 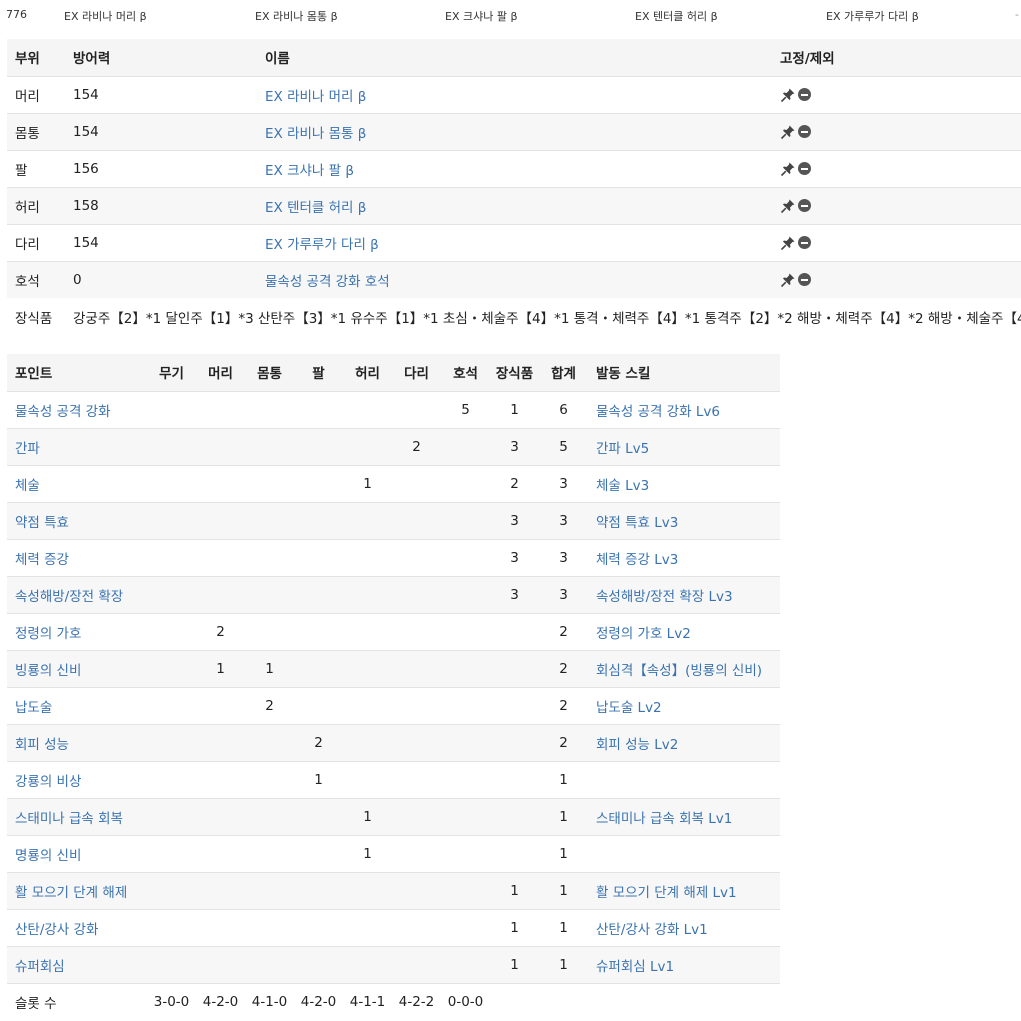 What do you see at coordinates (269, 374) in the screenshot?
I see `header-body: 몸통` at bounding box center [269, 374].